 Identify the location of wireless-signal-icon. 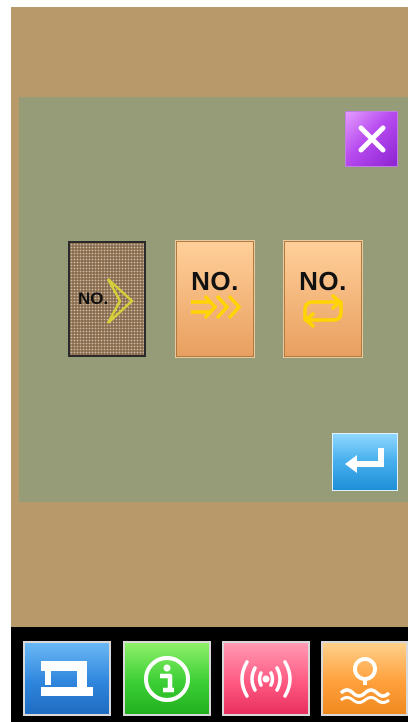
(266, 678).